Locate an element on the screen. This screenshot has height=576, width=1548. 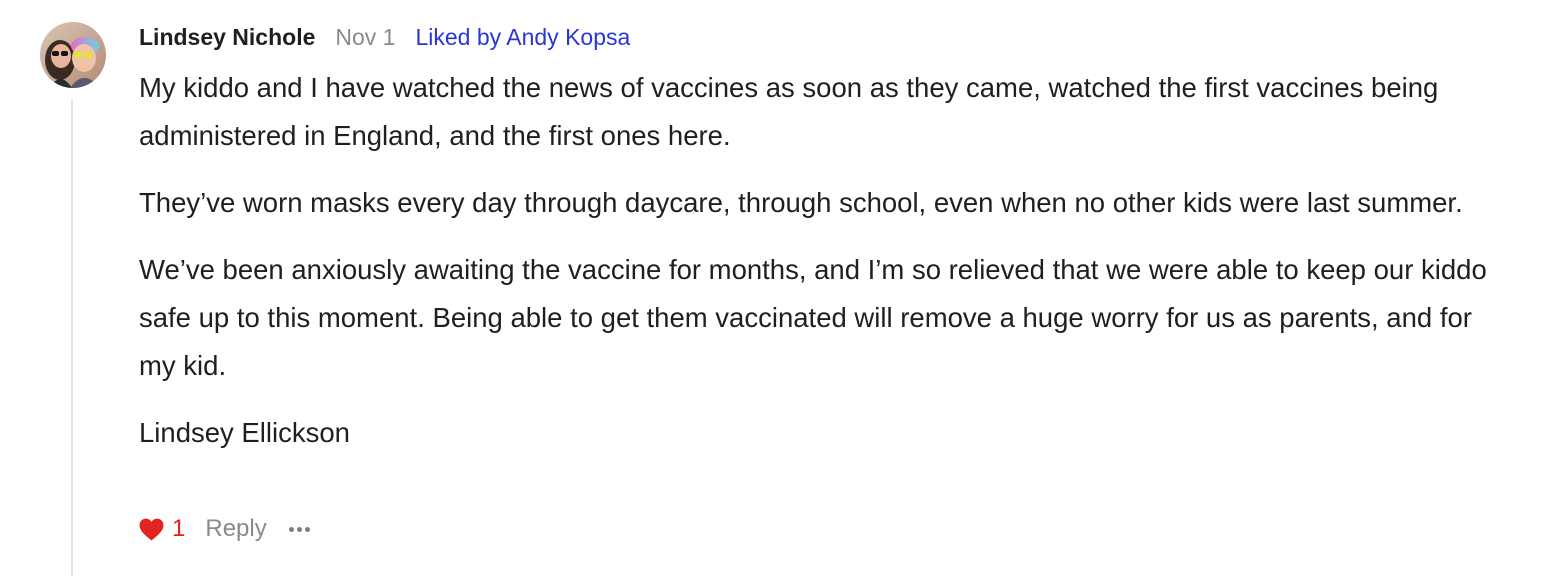
author-name: Lindsey Nichole is located at coordinates (227, 37).